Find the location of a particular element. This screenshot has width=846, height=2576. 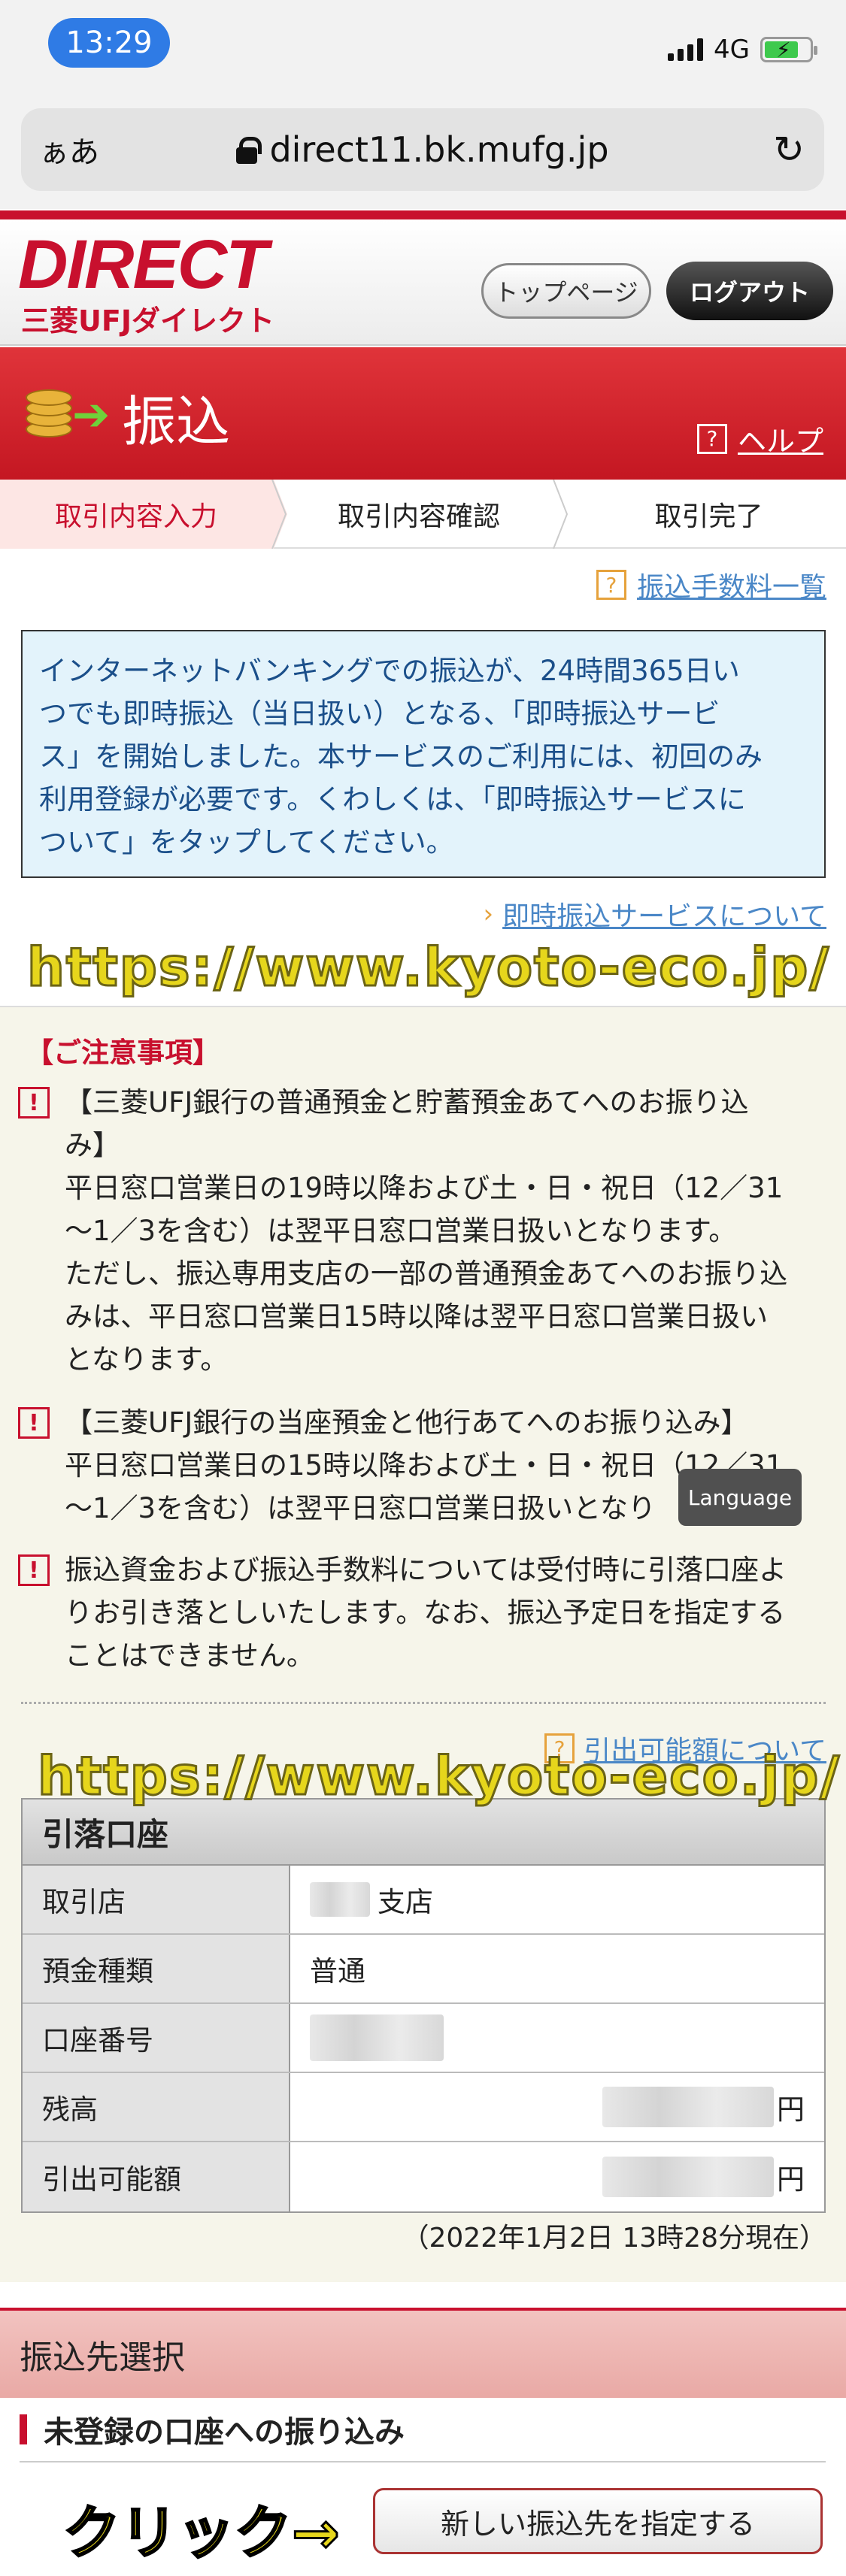

row-label: 残高 is located at coordinates (156, 2107).